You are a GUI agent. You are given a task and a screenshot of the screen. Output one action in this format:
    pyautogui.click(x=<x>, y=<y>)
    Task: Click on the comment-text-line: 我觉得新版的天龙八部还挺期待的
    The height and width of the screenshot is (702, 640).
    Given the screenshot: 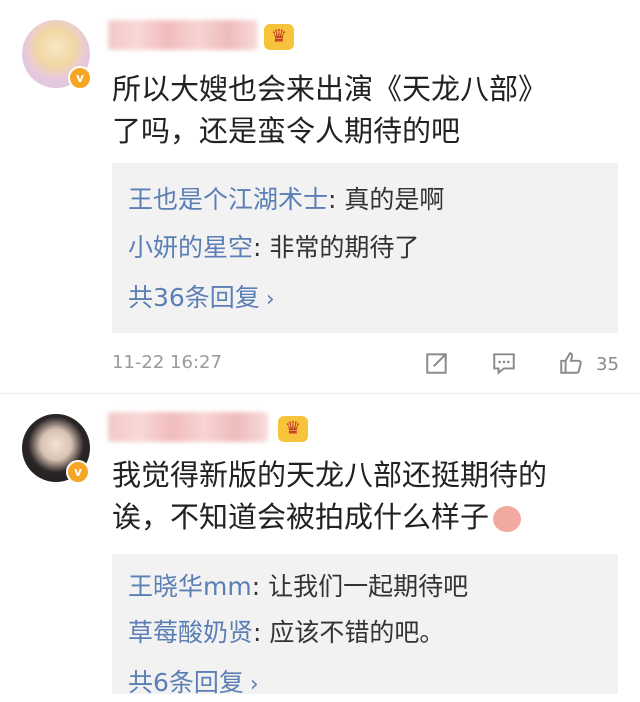 What is the action you would take?
    pyautogui.click(x=330, y=475)
    